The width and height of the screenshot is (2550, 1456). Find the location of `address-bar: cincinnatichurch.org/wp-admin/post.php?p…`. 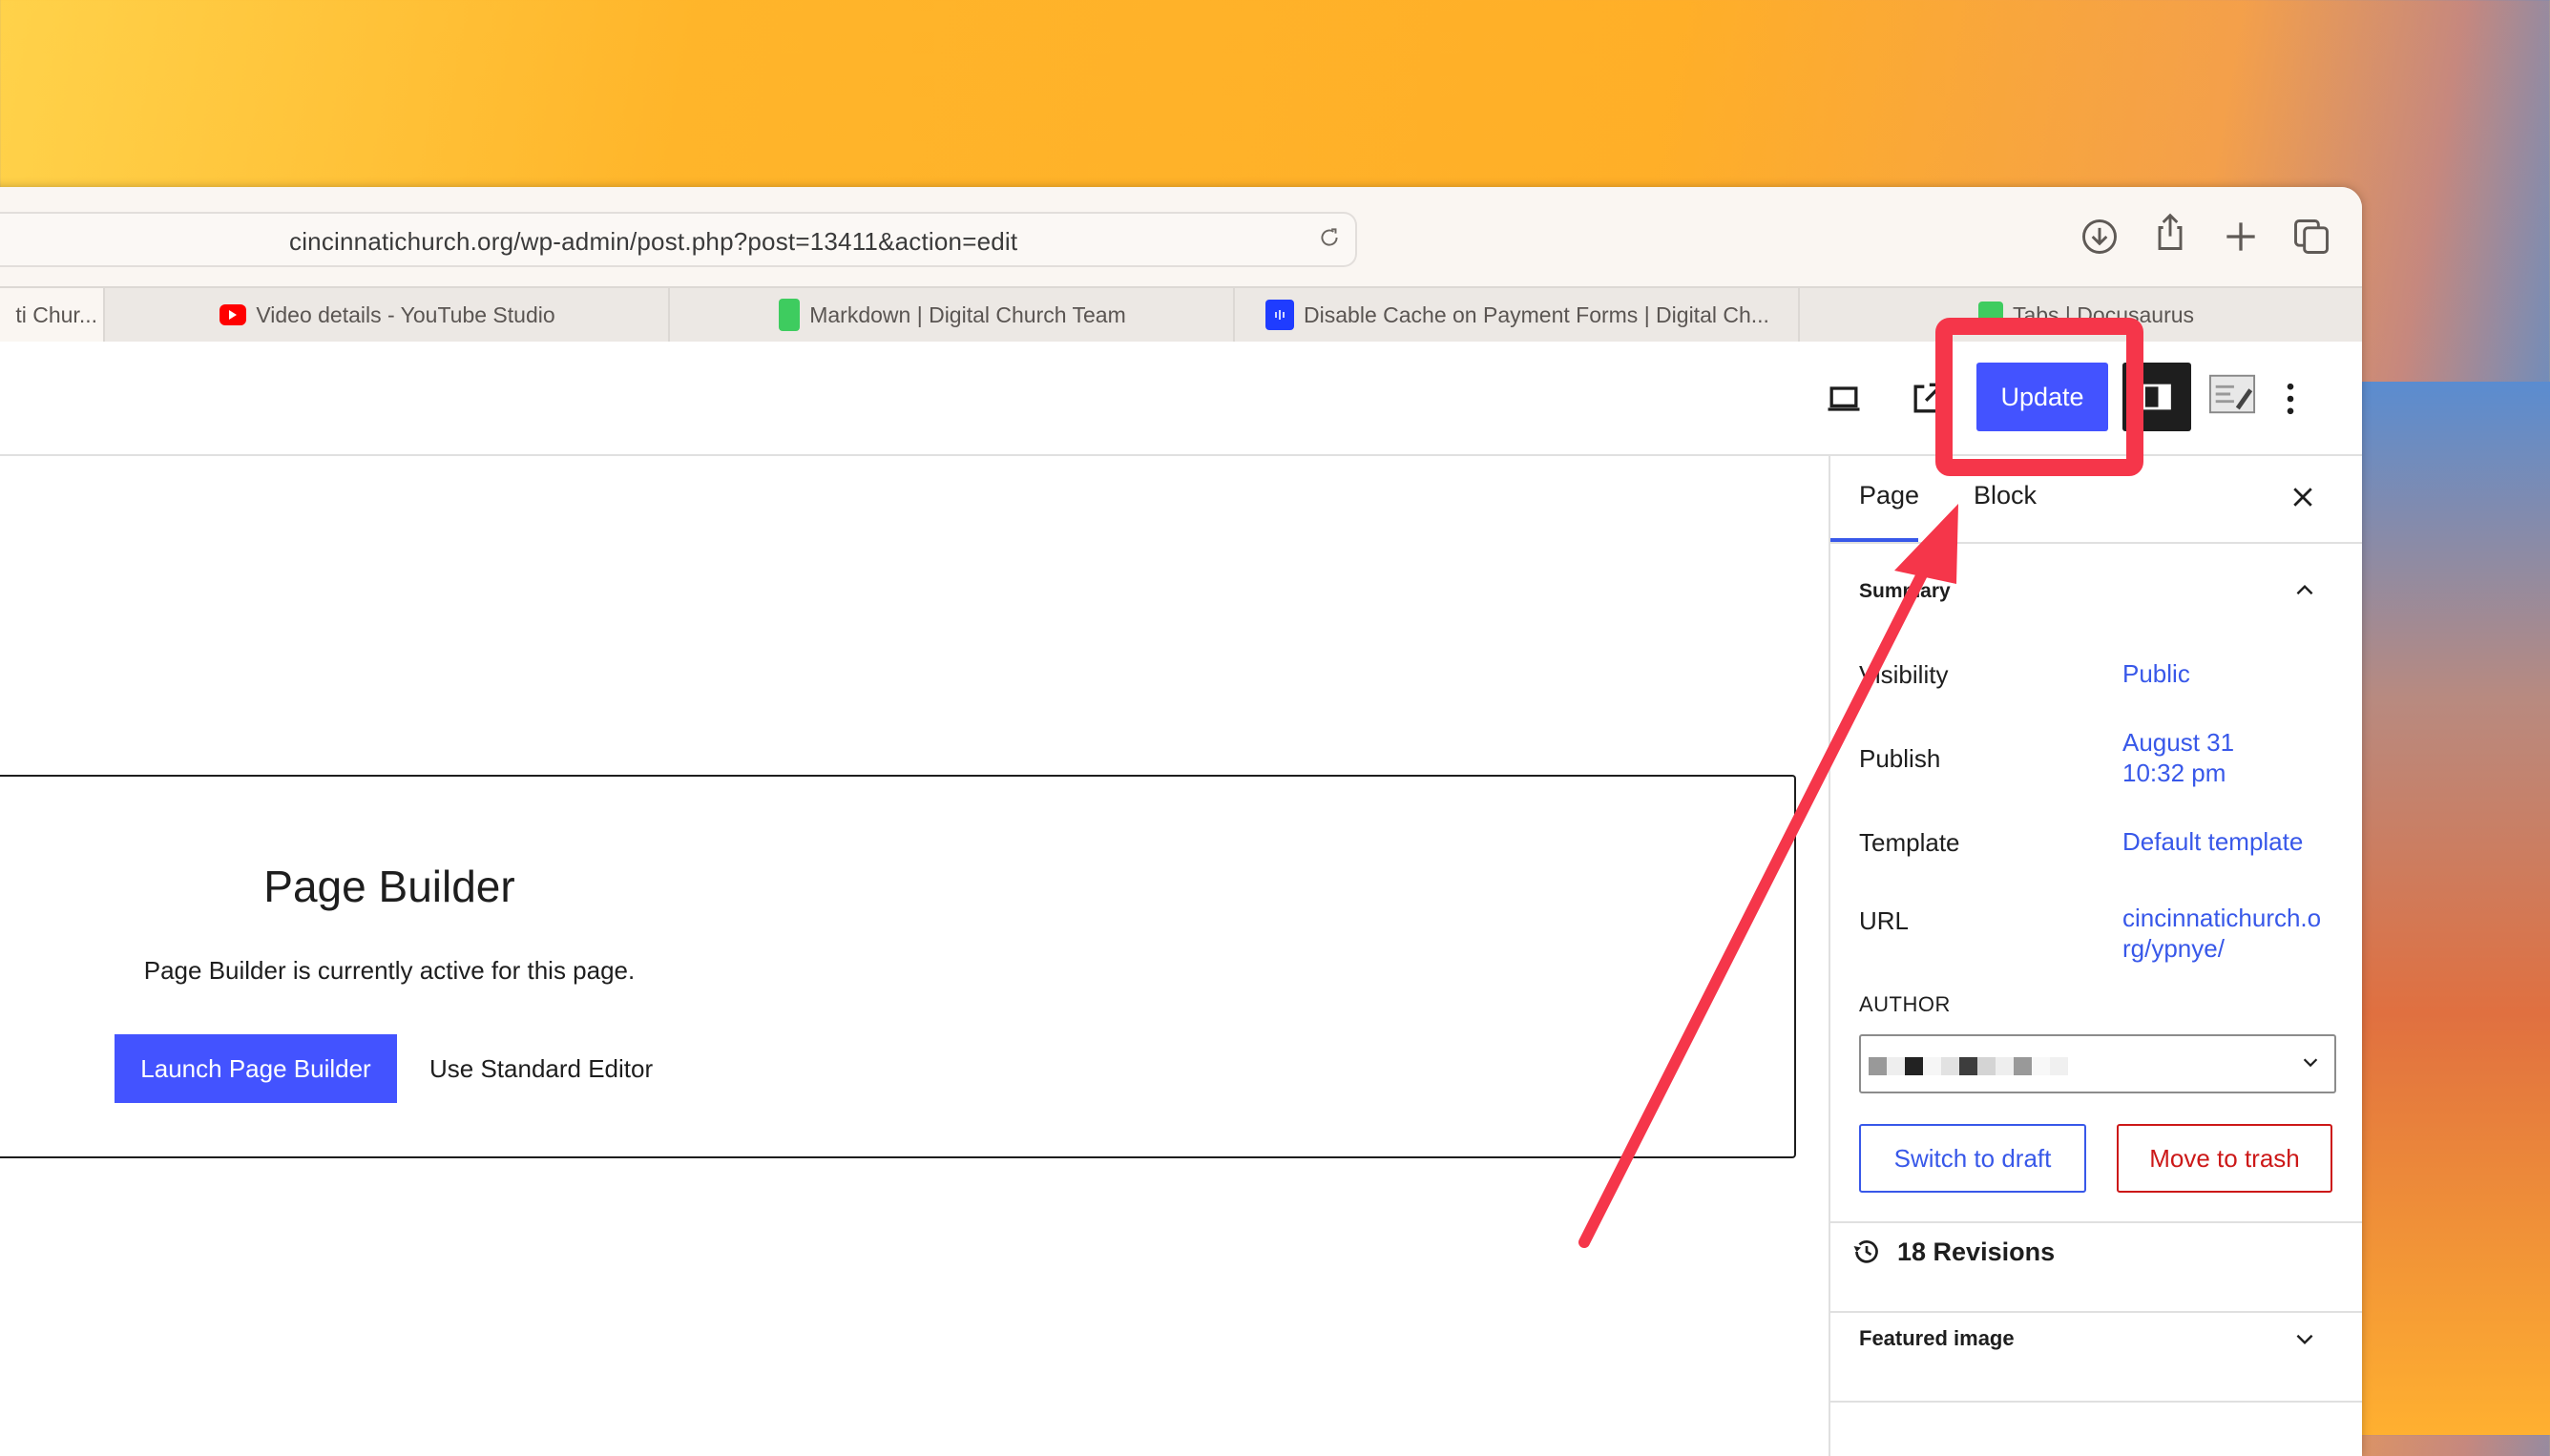

address-bar: cincinnatichurch.org/wp-admin/post.php?p… is located at coordinates (679, 240).